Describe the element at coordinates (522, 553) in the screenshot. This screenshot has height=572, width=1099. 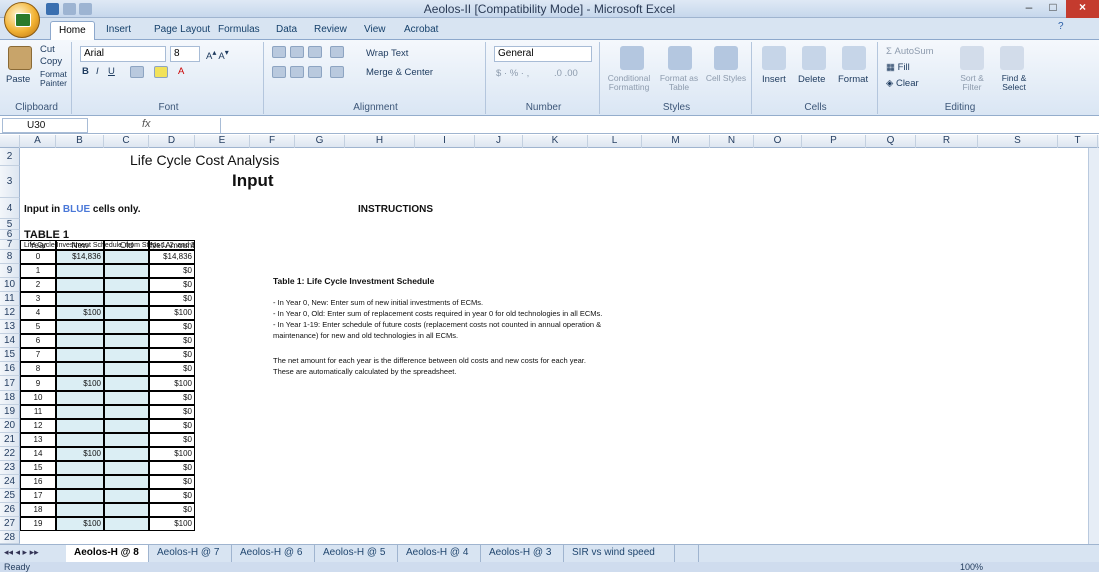
I see `sheet-tab: Aeolos-H @ 3` at that location.